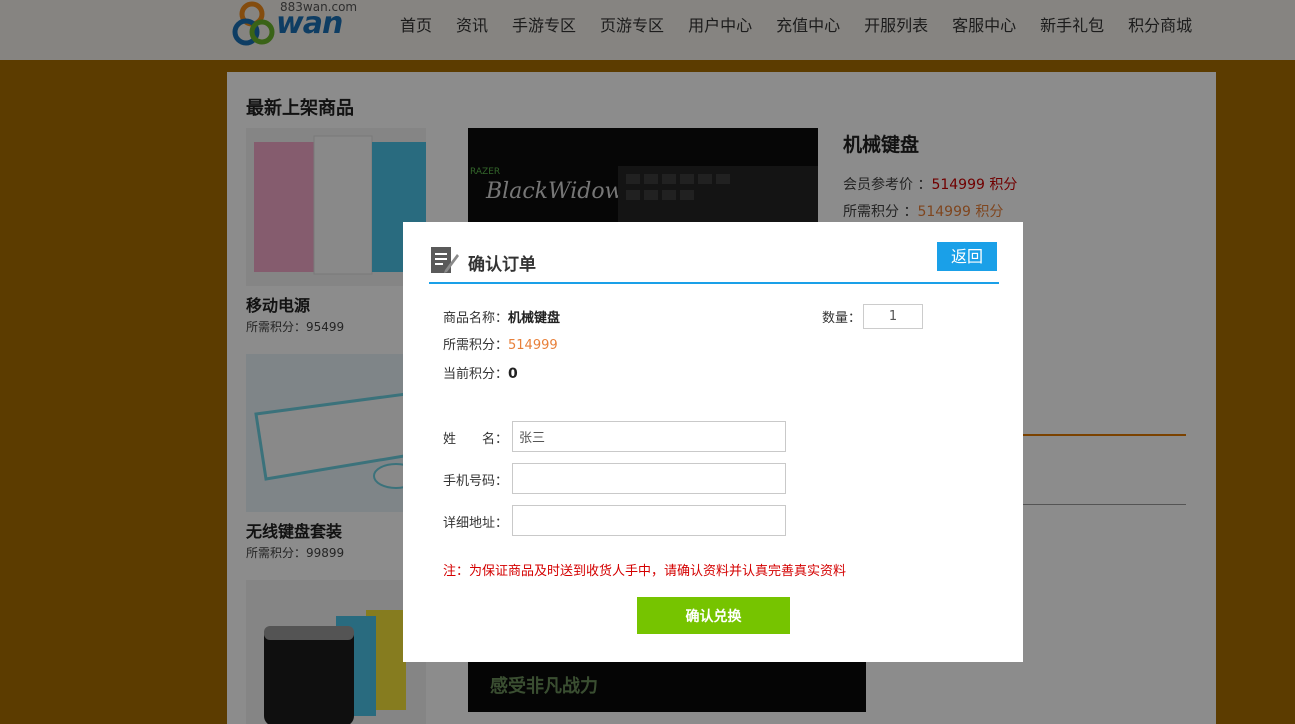 This screenshot has height=724, width=1295. I want to click on phone-field, so click(649, 478).